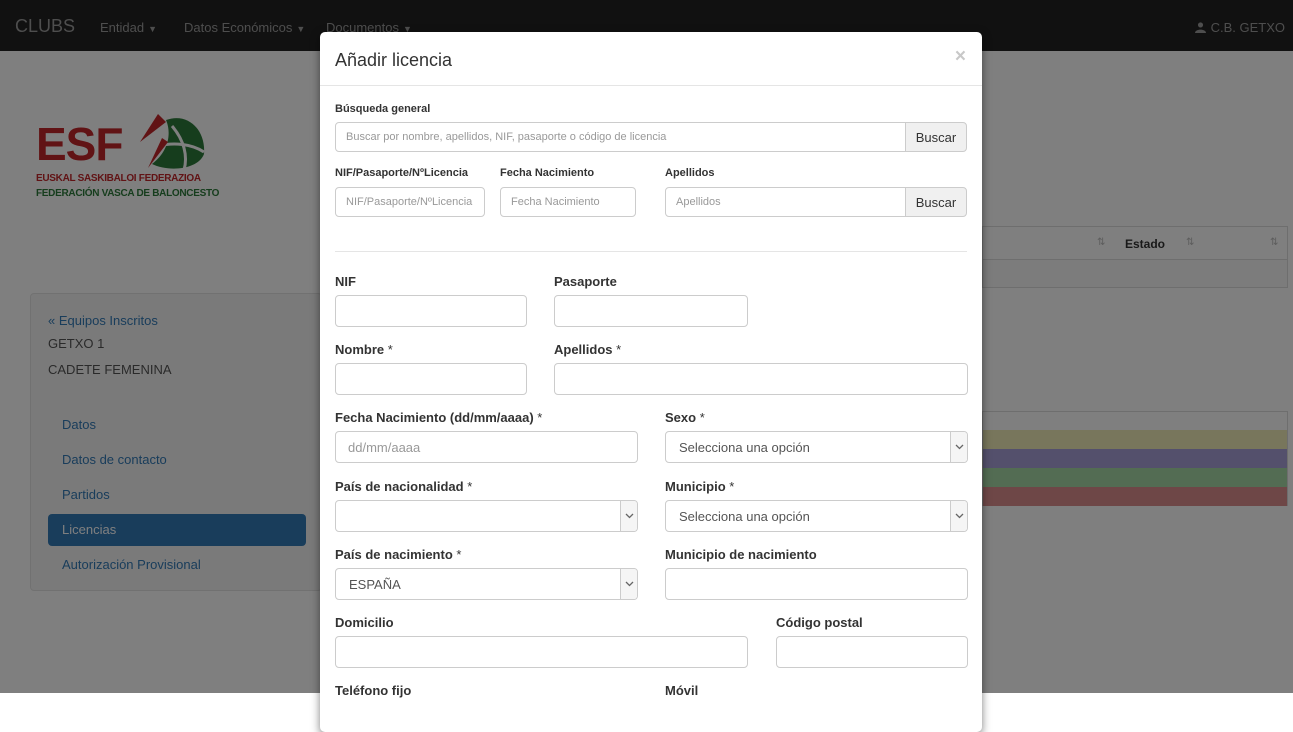 The width and height of the screenshot is (1293, 732). What do you see at coordinates (872, 652) in the screenshot?
I see `postal-code-field` at bounding box center [872, 652].